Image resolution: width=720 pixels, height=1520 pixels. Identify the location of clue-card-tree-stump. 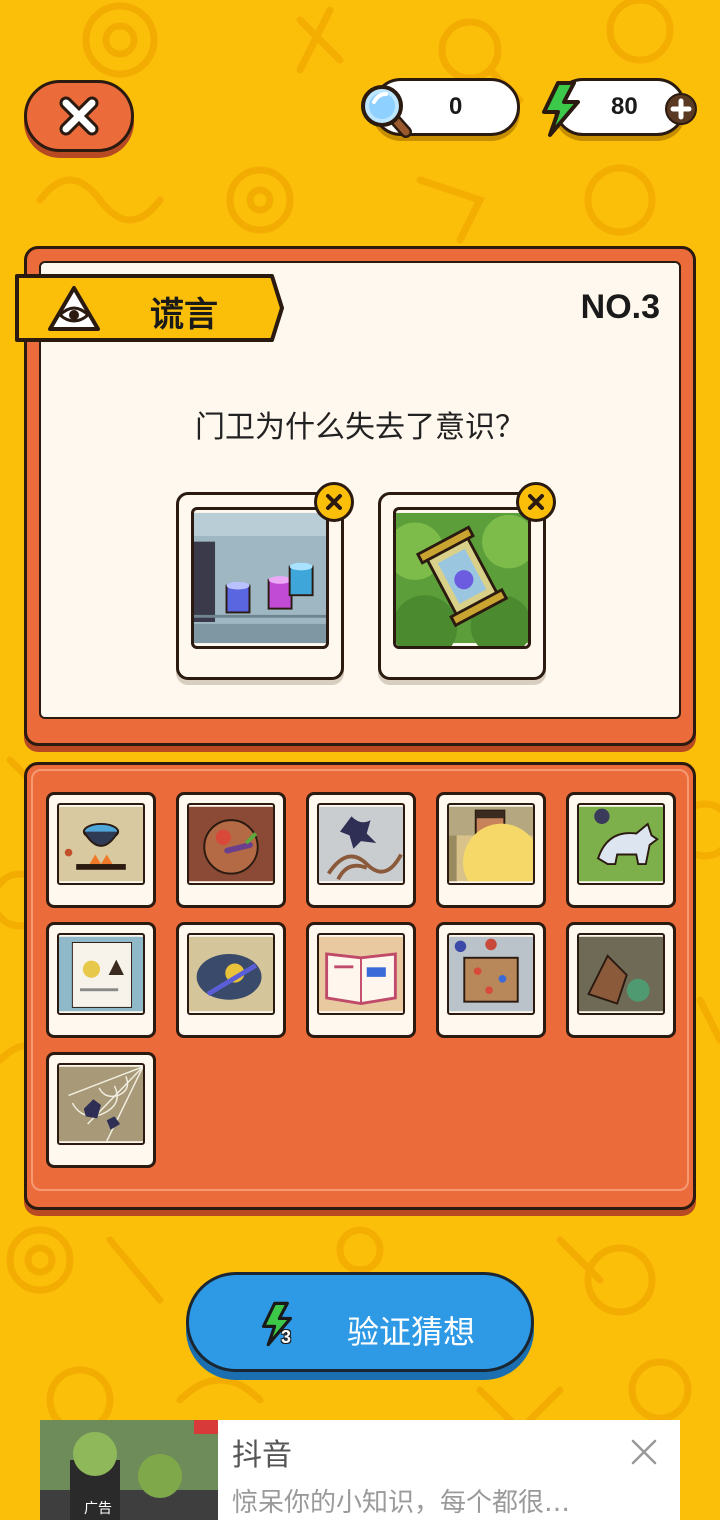
(621, 980).